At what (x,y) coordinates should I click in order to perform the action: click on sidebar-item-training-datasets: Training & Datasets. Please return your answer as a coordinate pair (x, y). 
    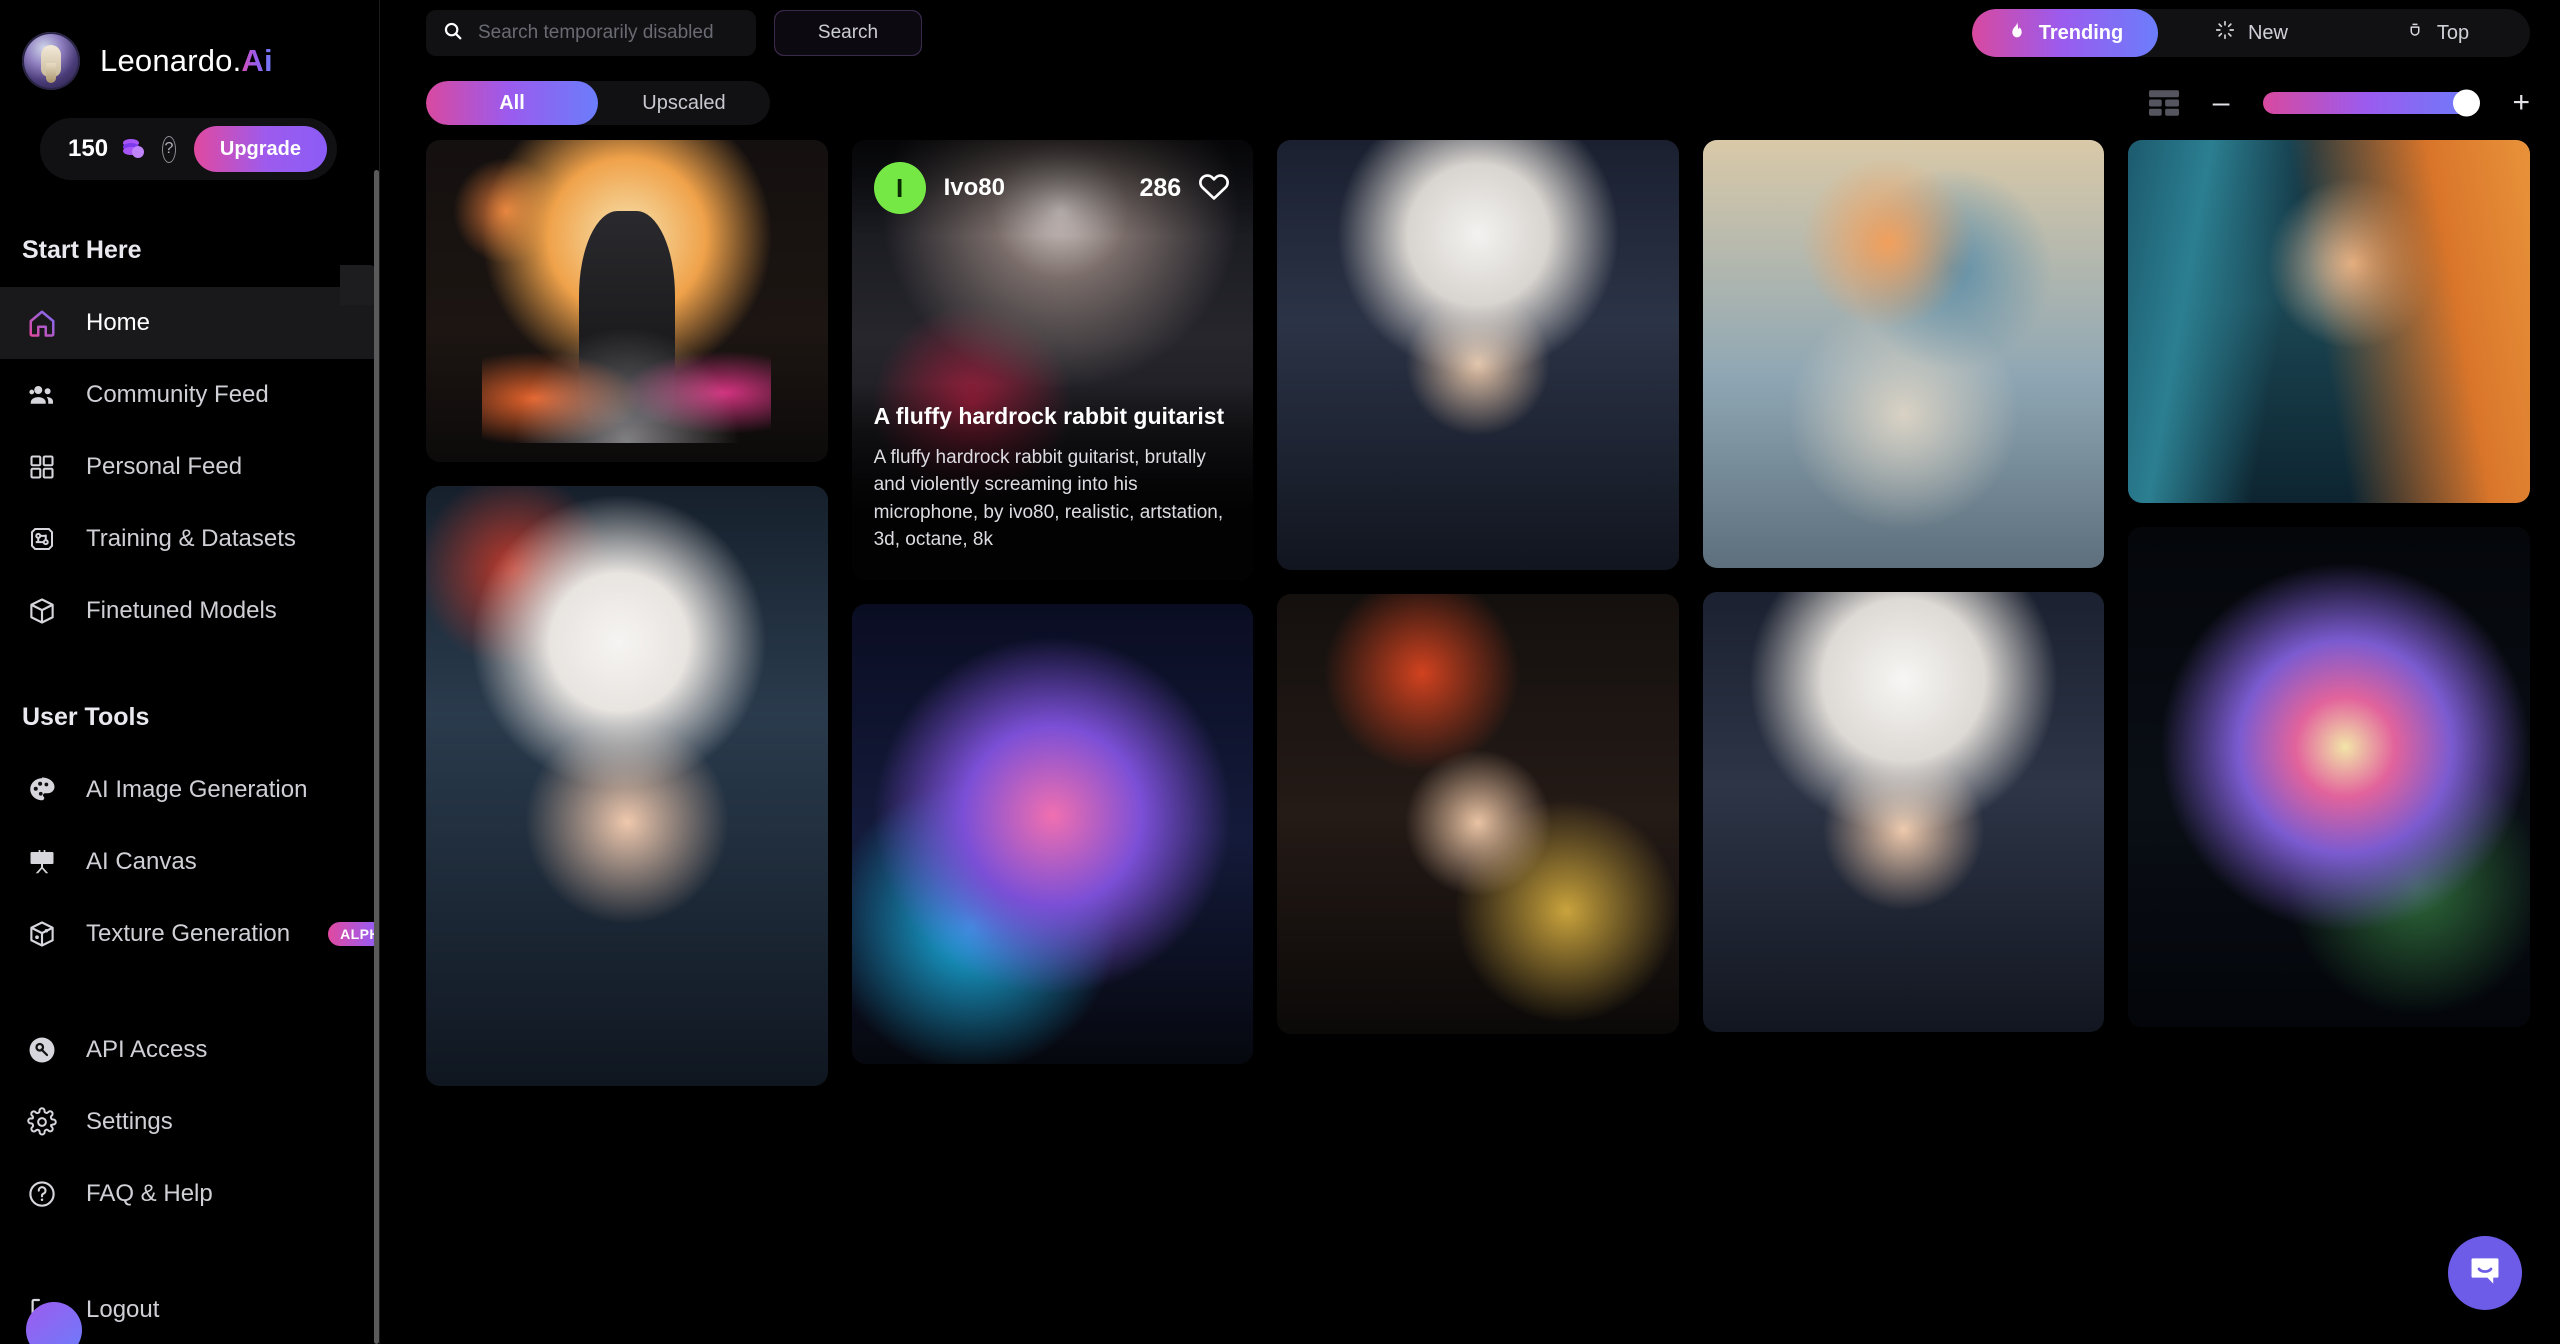
    Looking at the image, I should click on (189, 539).